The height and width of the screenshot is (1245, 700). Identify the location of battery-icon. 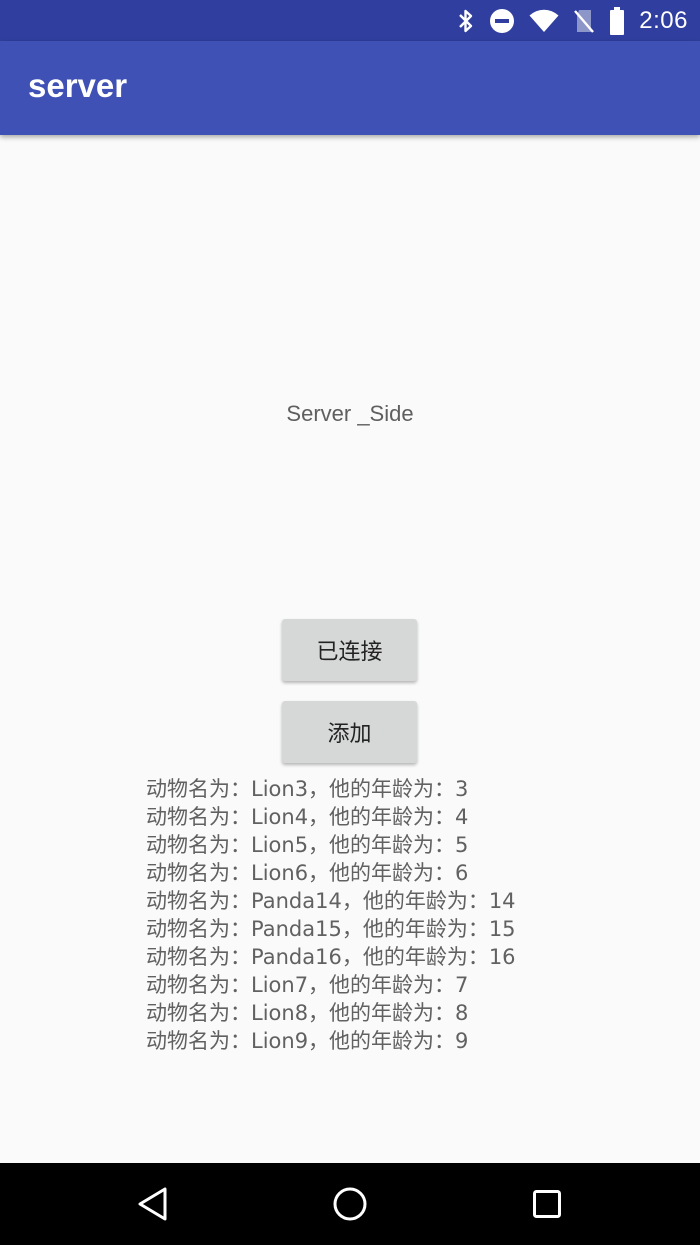
(617, 20).